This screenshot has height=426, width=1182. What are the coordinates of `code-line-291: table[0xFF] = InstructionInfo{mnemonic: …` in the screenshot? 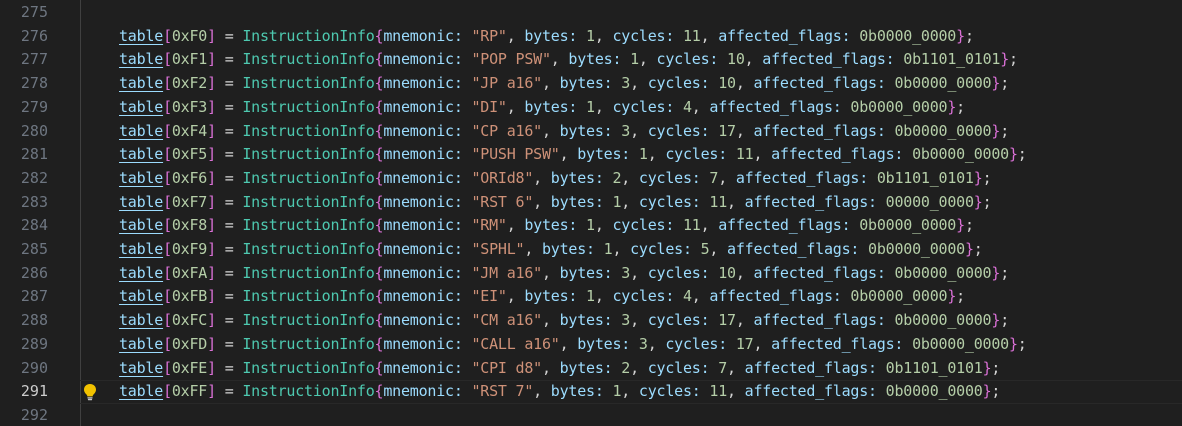 It's located at (631, 392).